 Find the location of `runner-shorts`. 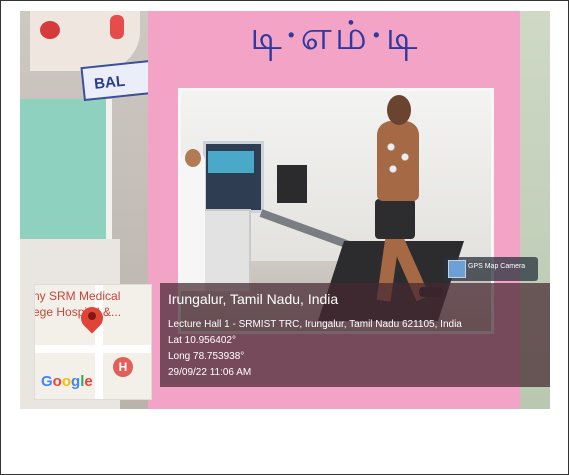

runner-shorts is located at coordinates (395, 219).